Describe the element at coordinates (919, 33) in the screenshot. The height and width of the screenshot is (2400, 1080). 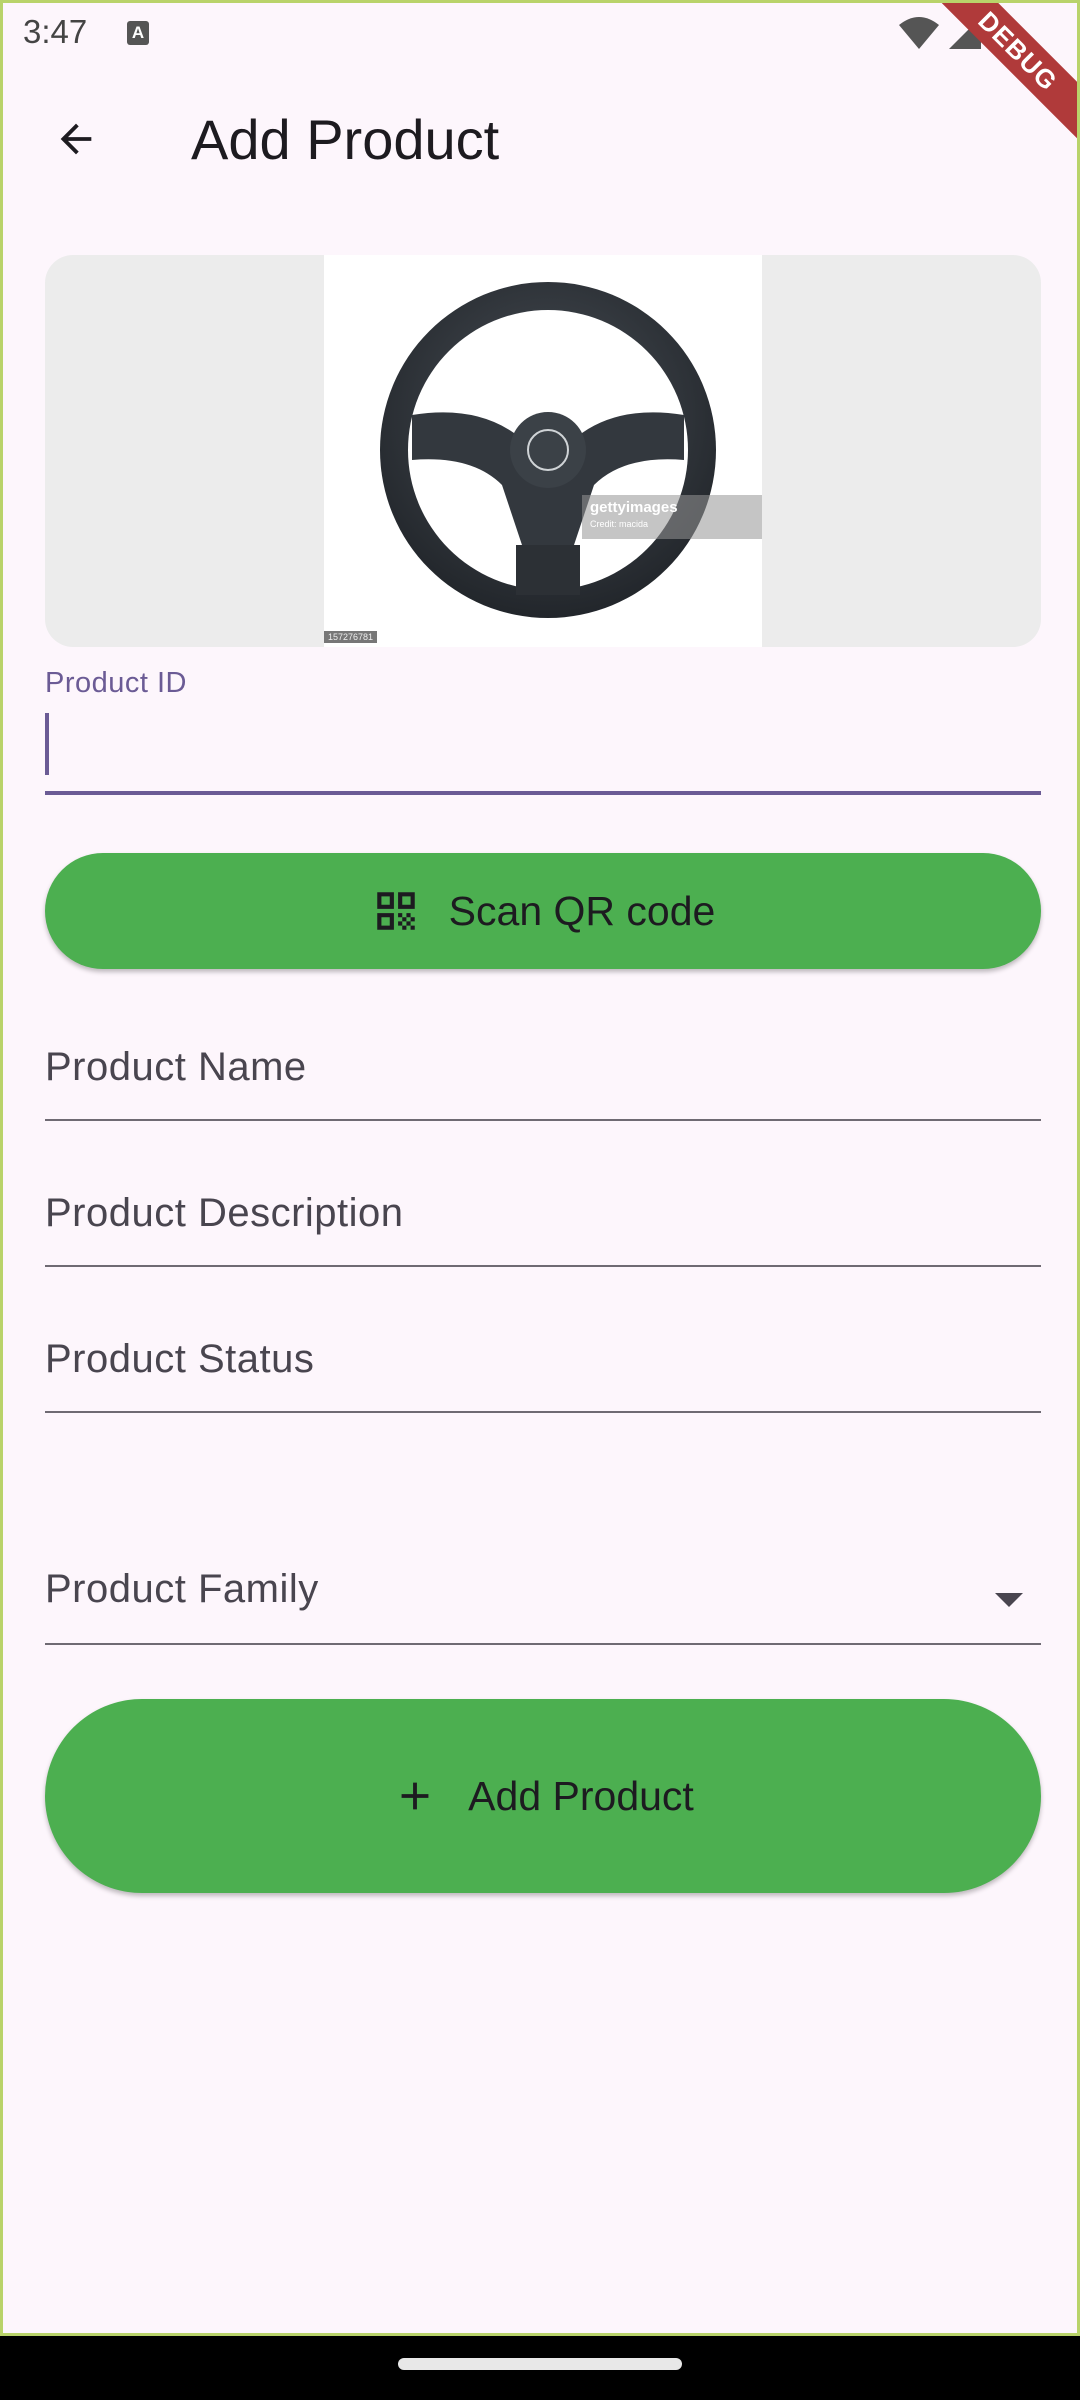
I see `wifi-alert-icon` at that location.